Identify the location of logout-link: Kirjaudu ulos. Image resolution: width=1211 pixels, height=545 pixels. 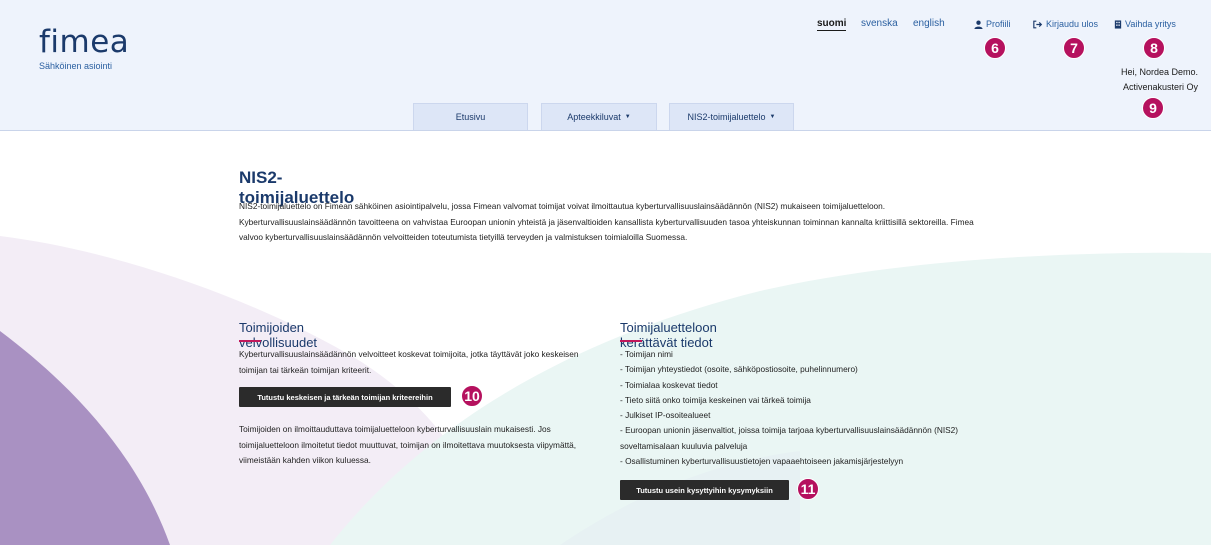
(1065, 24).